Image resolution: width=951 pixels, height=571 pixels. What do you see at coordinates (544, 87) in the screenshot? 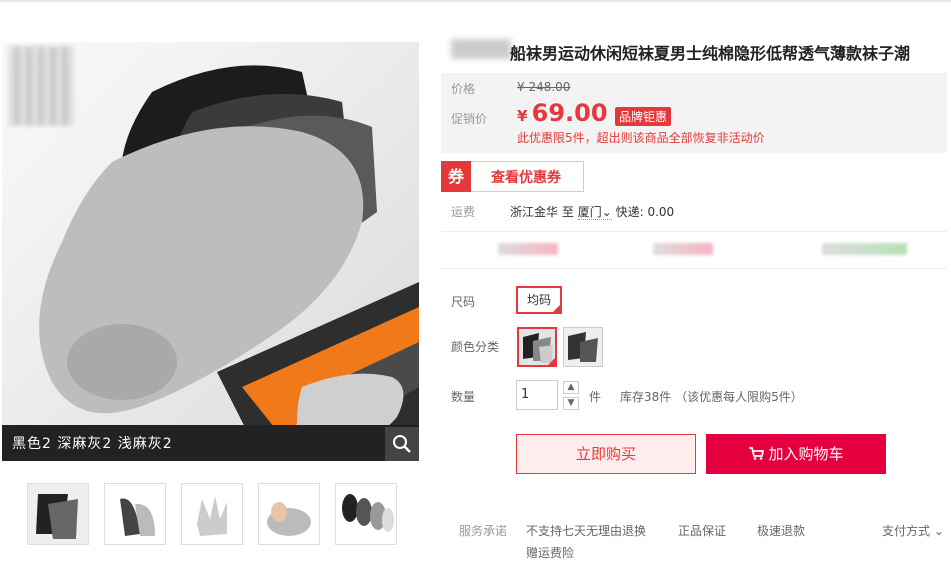
I see `original-price: ¥ 248.00` at bounding box center [544, 87].